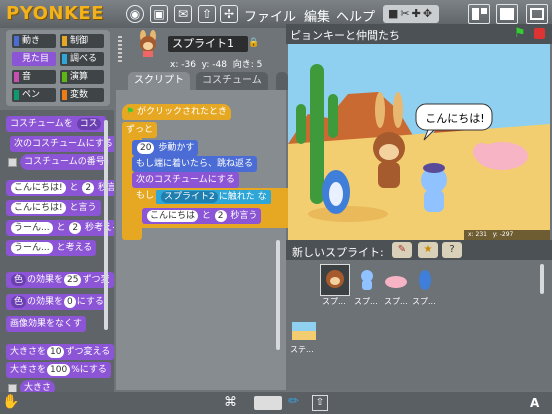 This screenshot has width=552, height=414. What do you see at coordinates (270, 15) in the screenshot?
I see `menu-file: ファイル` at bounding box center [270, 15].